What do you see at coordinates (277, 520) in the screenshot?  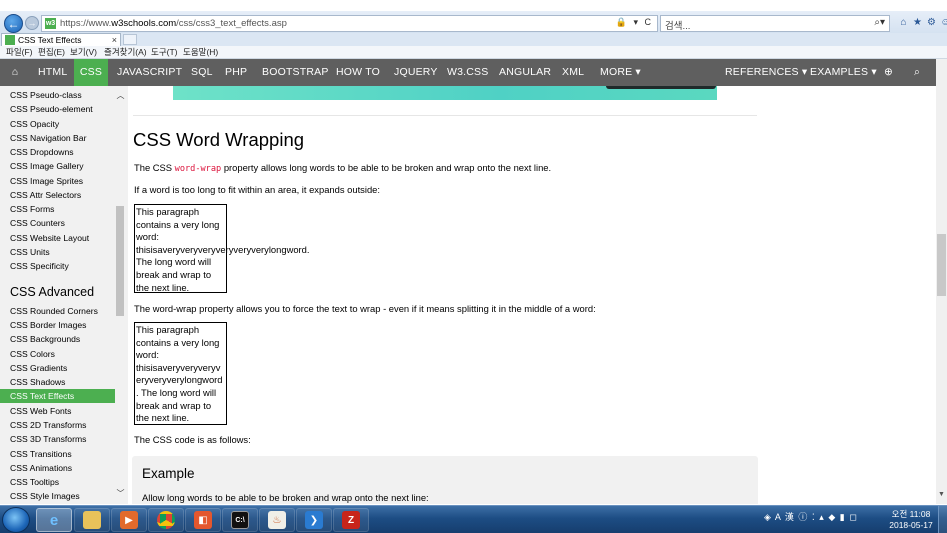 I see `taskbar-java: ♨` at bounding box center [277, 520].